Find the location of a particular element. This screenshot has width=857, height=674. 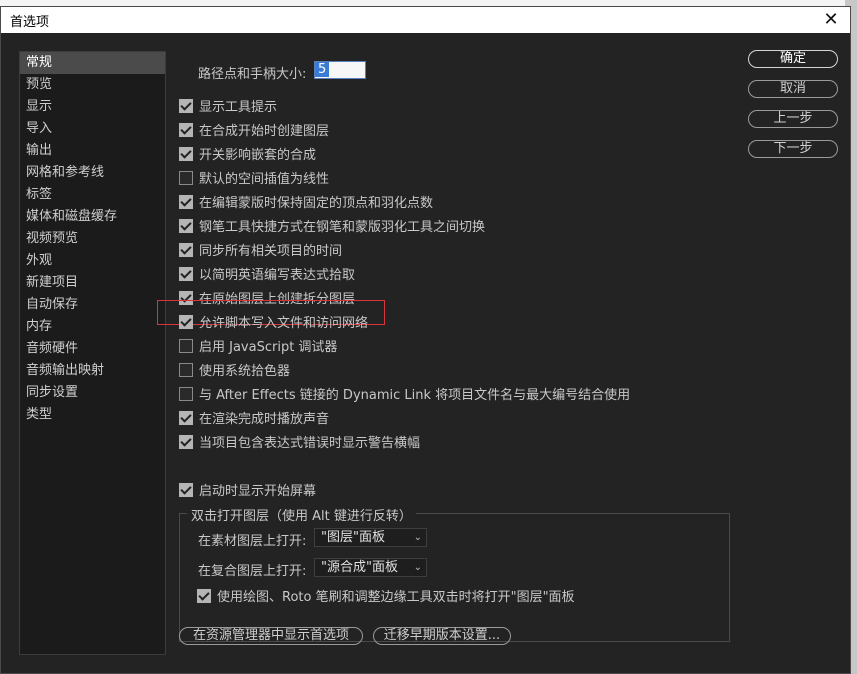

sidebar-item-appearance: 外观 is located at coordinates (92, 261).